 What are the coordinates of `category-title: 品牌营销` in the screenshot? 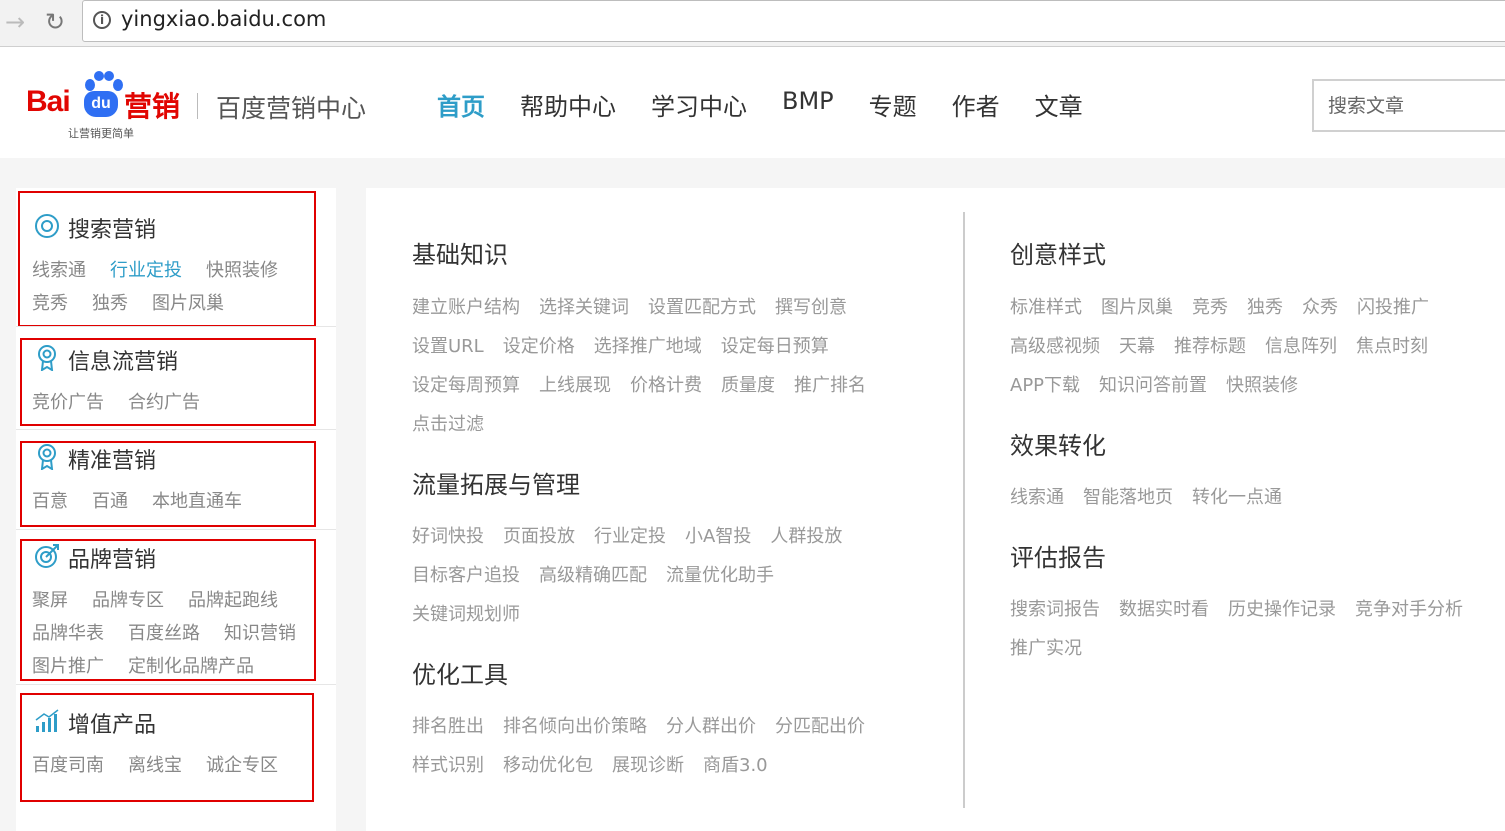 It's located at (112, 558).